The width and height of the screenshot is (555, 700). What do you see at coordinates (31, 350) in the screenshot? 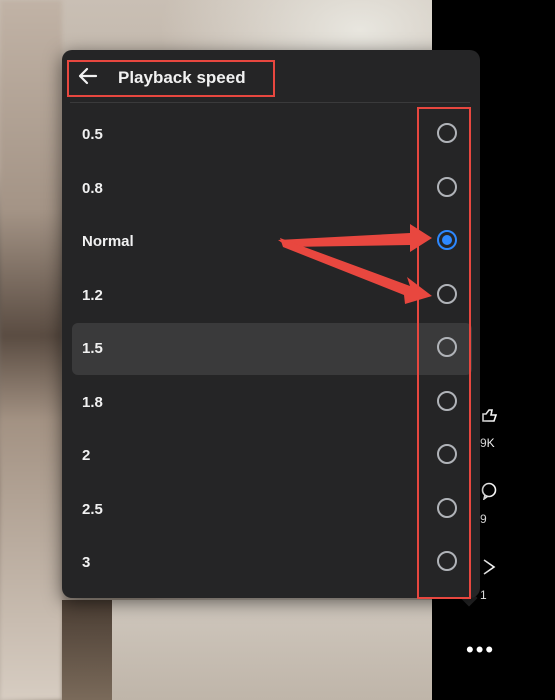
I see `video-blur-left` at bounding box center [31, 350].